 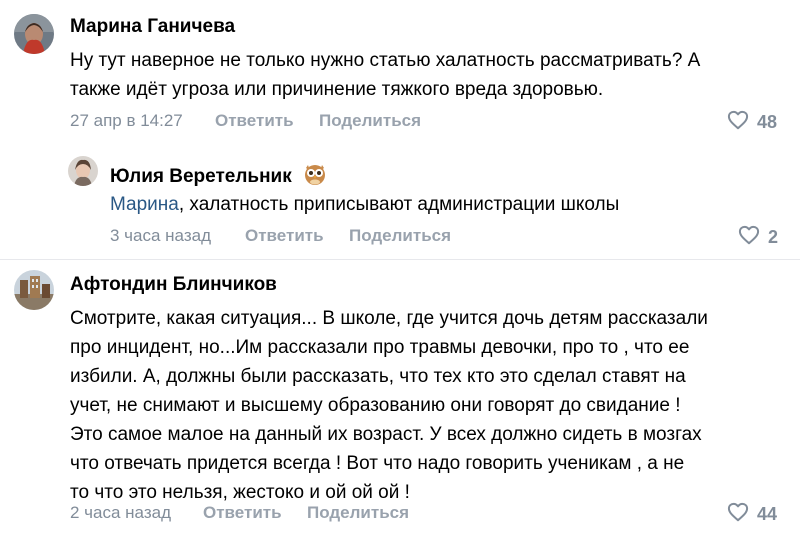 I want to click on comment-time: 2 часа назад, so click(x=120, y=513).